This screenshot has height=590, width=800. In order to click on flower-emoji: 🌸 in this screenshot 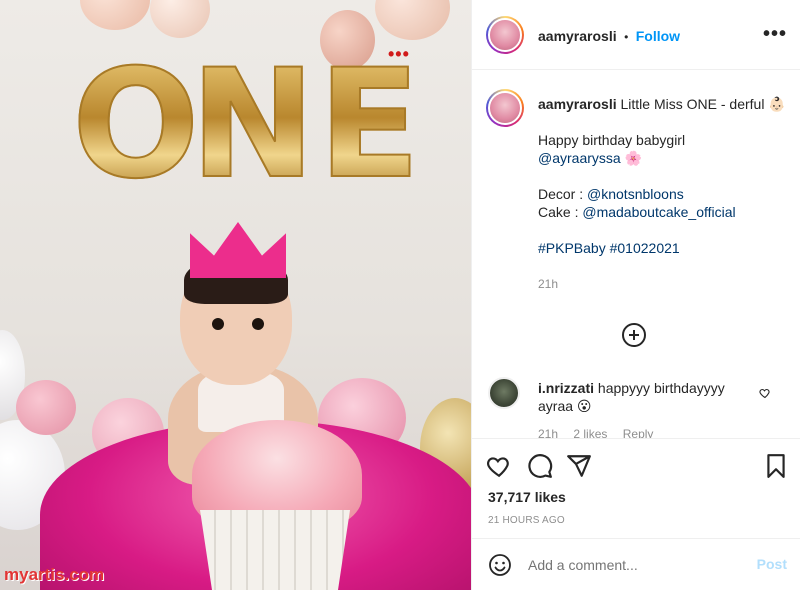, I will do `click(633, 158)`.